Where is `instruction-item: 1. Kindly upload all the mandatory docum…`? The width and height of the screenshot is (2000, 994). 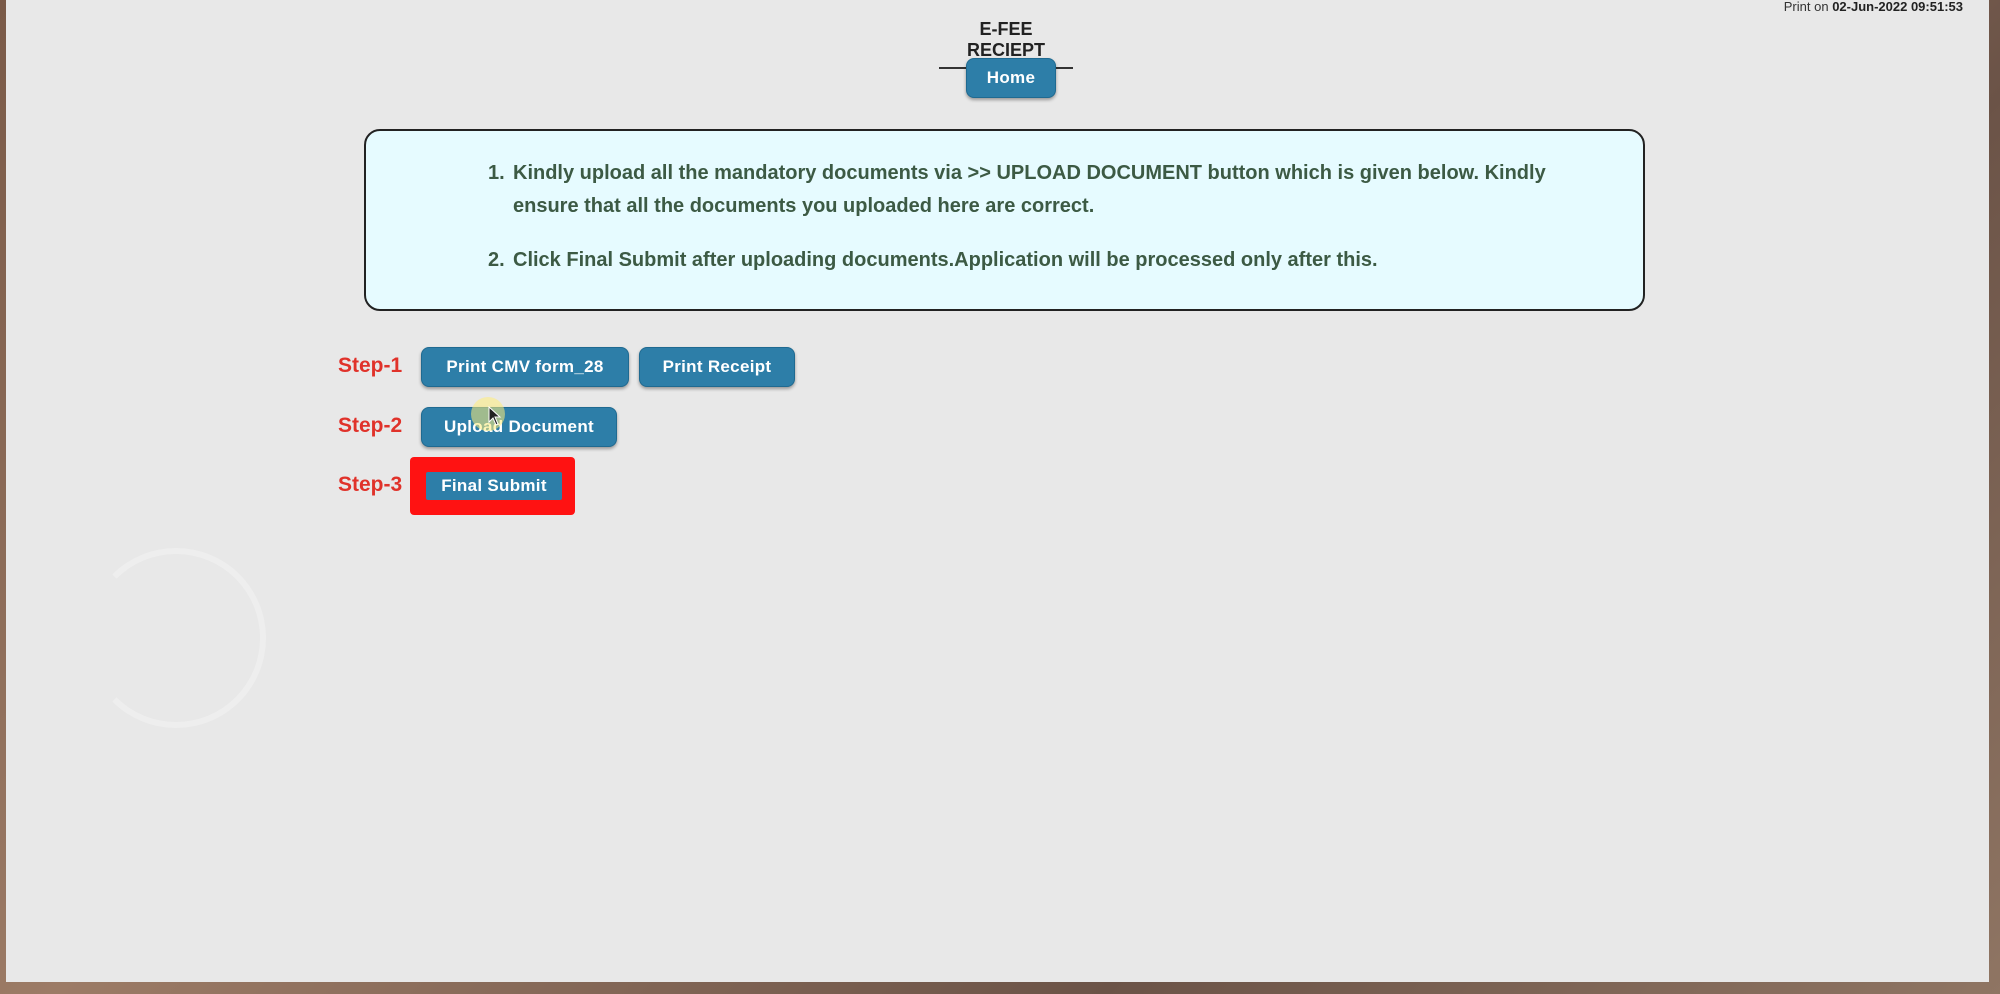 instruction-item: 1. Kindly upload all the mandatory docum… is located at coordinates (1040, 190).